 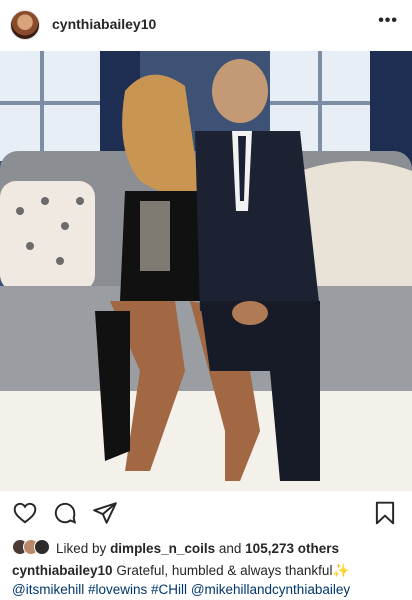 I want to click on avatar, so click(x=25, y=25).